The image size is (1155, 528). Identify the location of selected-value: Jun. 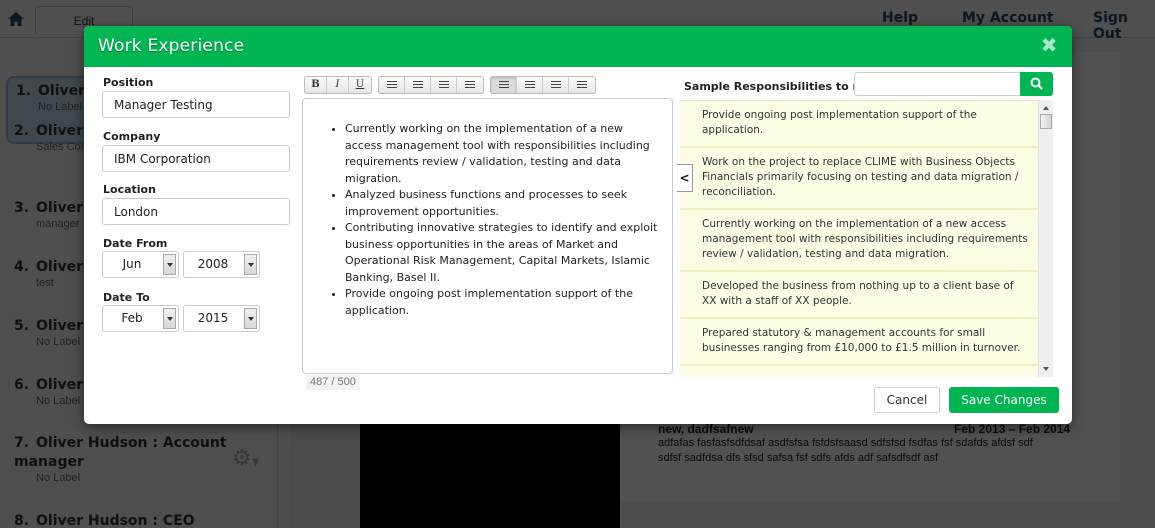
(132, 264).